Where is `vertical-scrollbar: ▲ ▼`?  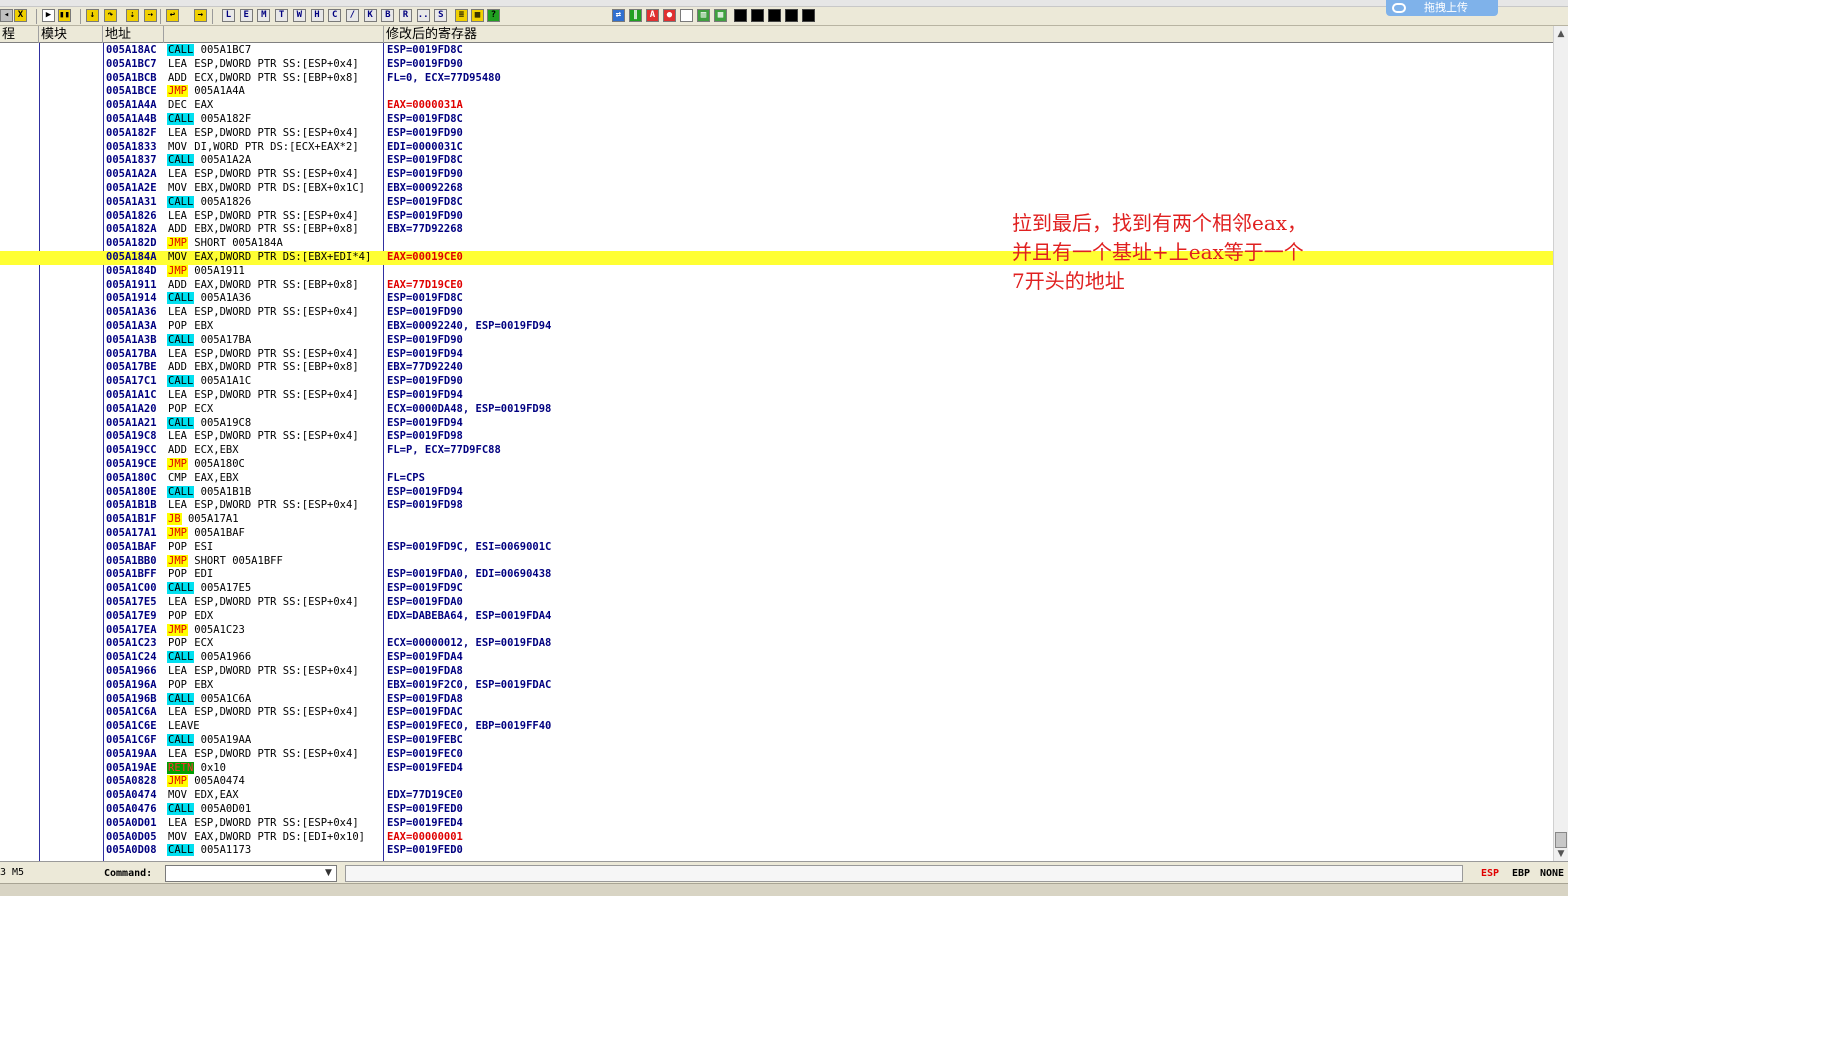 vertical-scrollbar: ▲ ▼ is located at coordinates (1560, 443).